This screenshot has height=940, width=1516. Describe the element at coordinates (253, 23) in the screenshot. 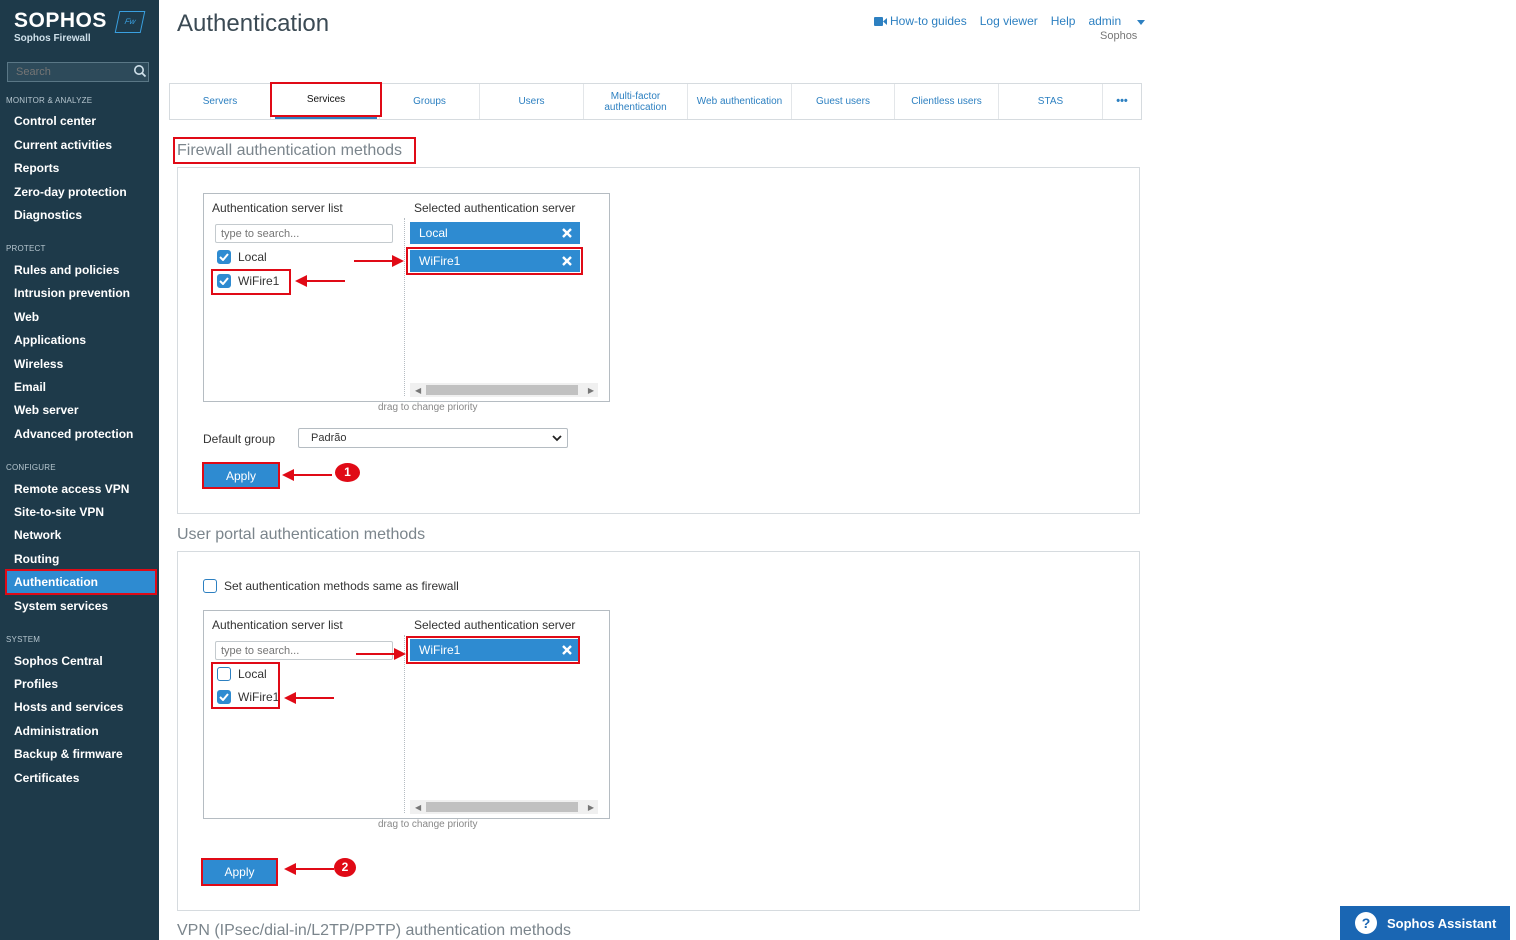

I see `page-title: Authentication` at that location.